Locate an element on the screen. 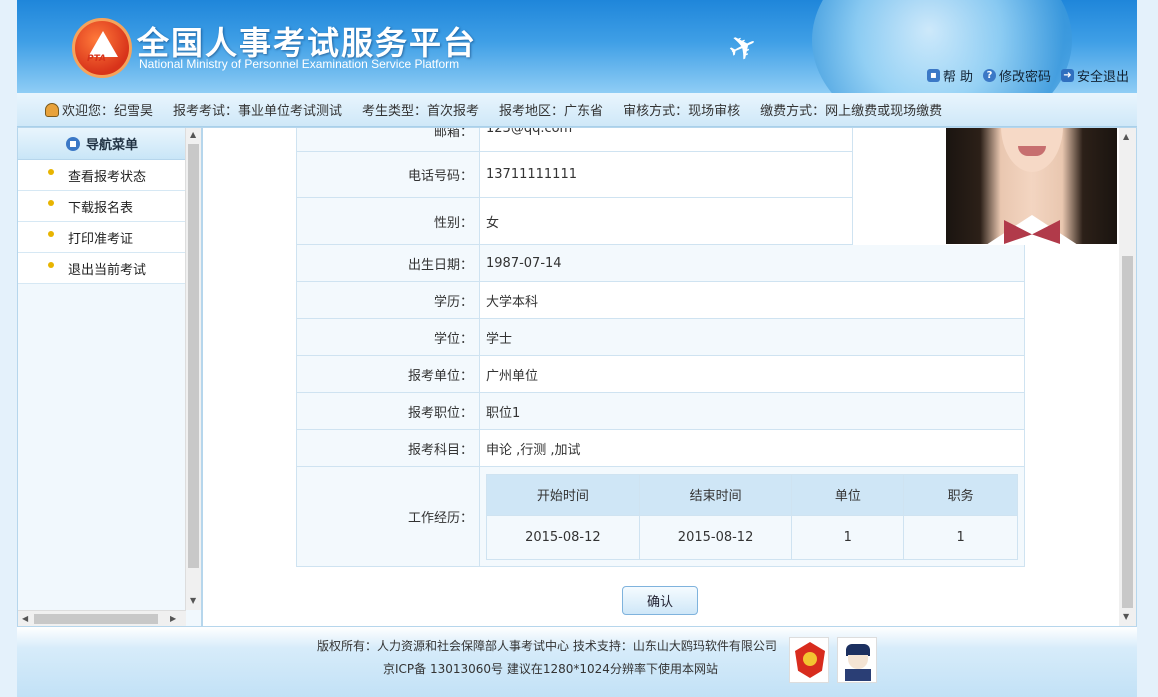 This screenshot has width=1158, height=697. degree-label: 学位： is located at coordinates (388, 337).